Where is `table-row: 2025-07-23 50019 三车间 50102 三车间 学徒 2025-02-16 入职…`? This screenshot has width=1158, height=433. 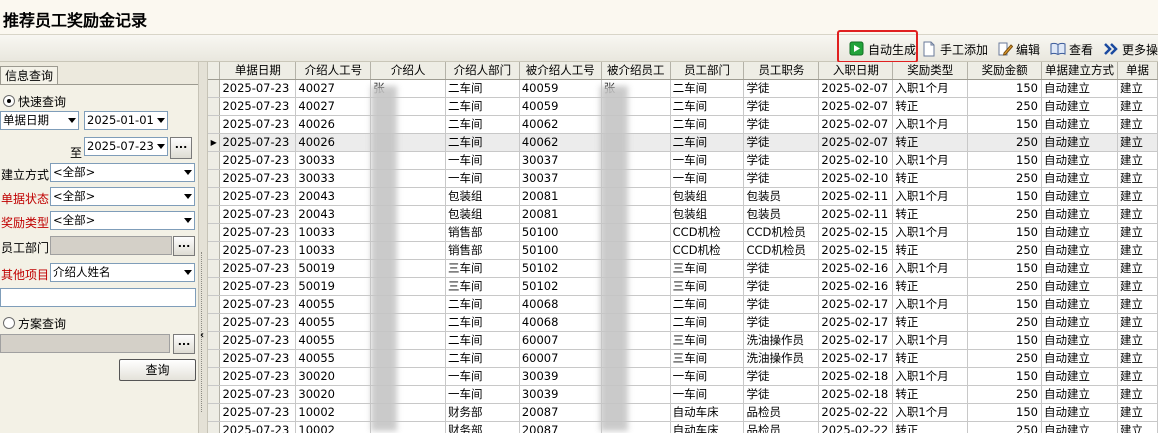 table-row: 2025-07-23 50019 三车间 50102 三车间 学徒 2025-02-16 入职… is located at coordinates (683, 268).